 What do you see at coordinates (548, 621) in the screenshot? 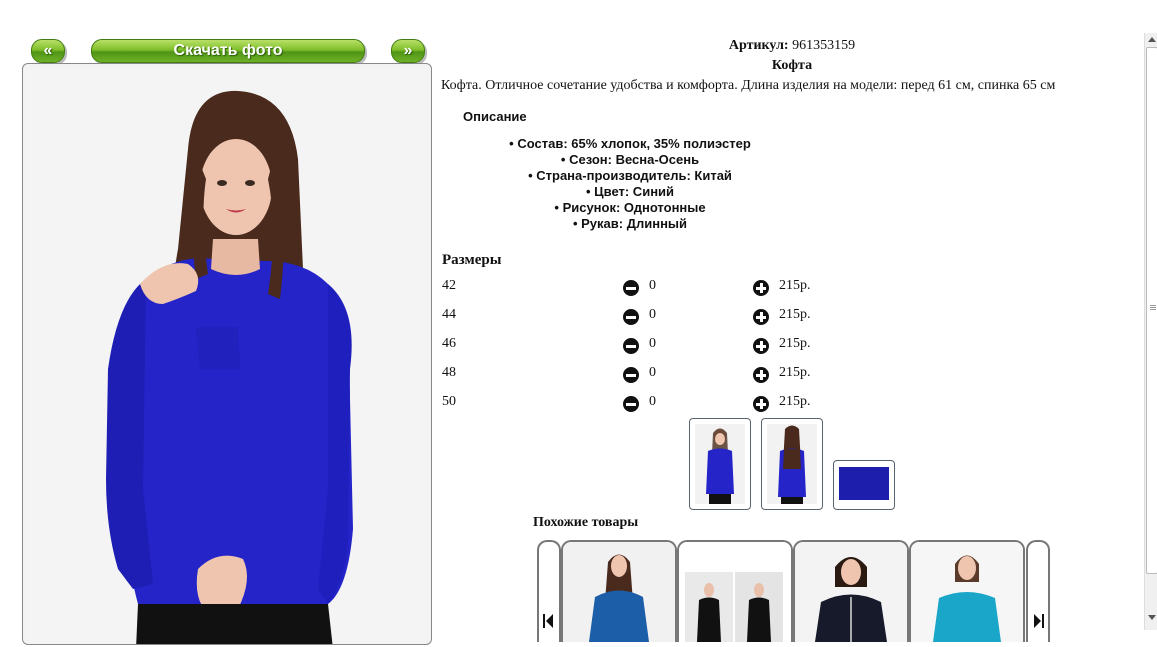
I see `skip-first-icon` at bounding box center [548, 621].